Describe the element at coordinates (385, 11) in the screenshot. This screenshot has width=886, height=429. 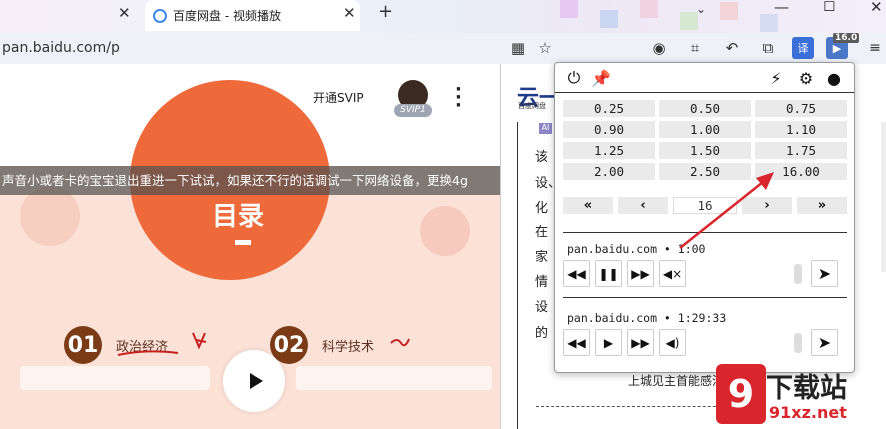
I see `new-tab-icon: +` at that location.